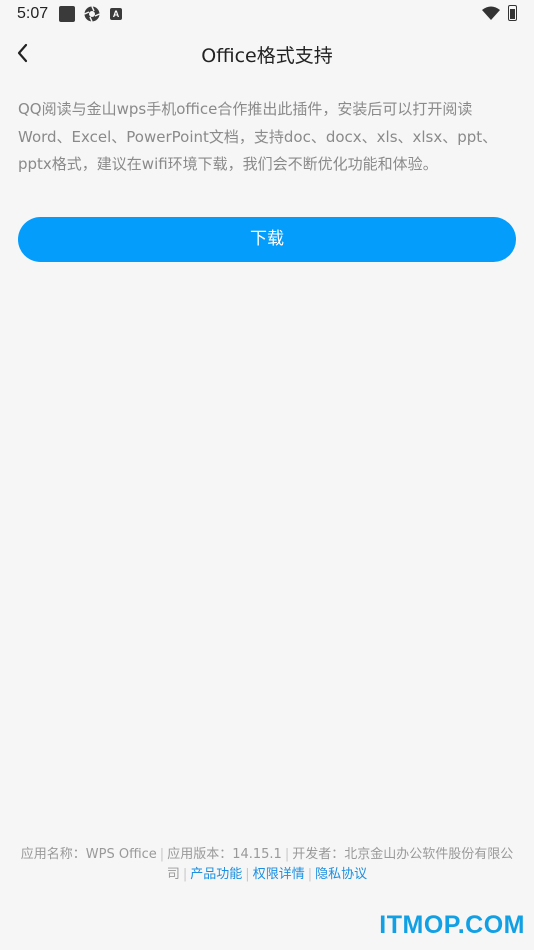  What do you see at coordinates (88, 854) in the screenshot?
I see `app-name-text: 应用名称：WPS Office` at bounding box center [88, 854].